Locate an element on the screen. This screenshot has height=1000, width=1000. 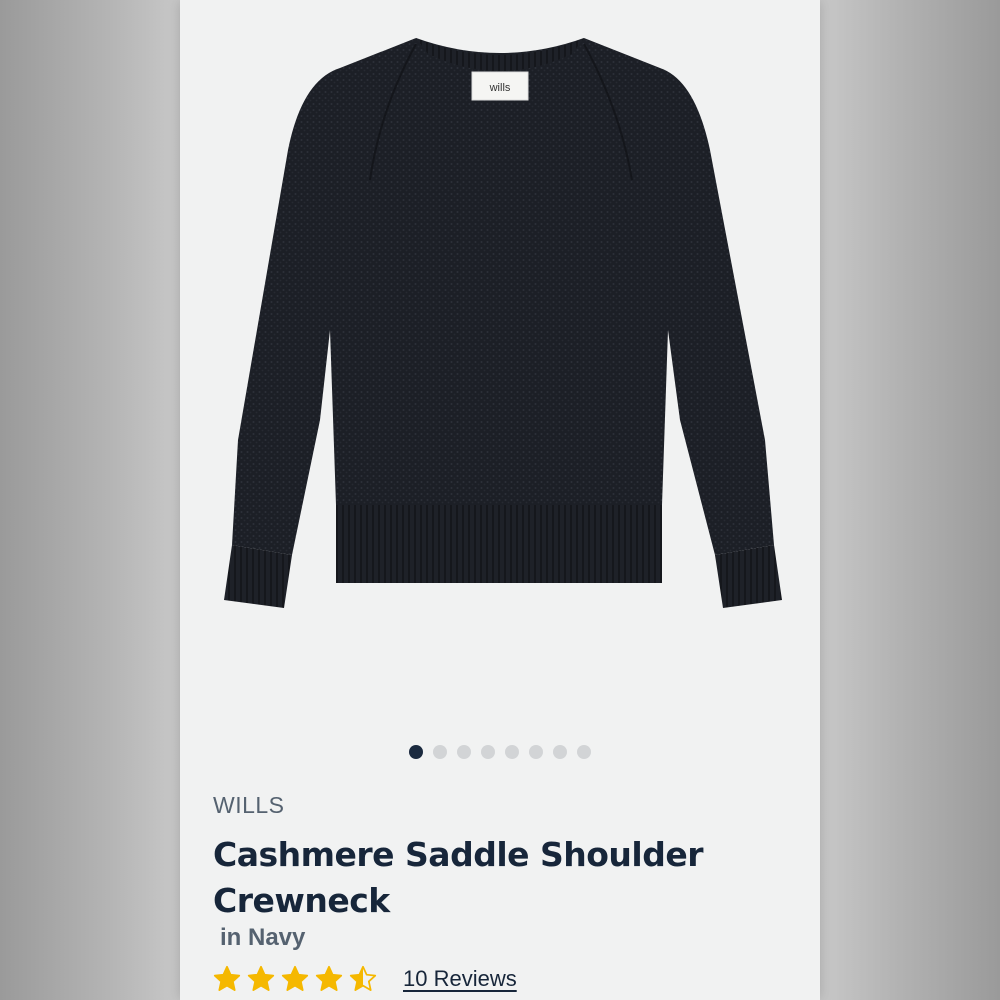
product-color: in Navy is located at coordinates (263, 937).